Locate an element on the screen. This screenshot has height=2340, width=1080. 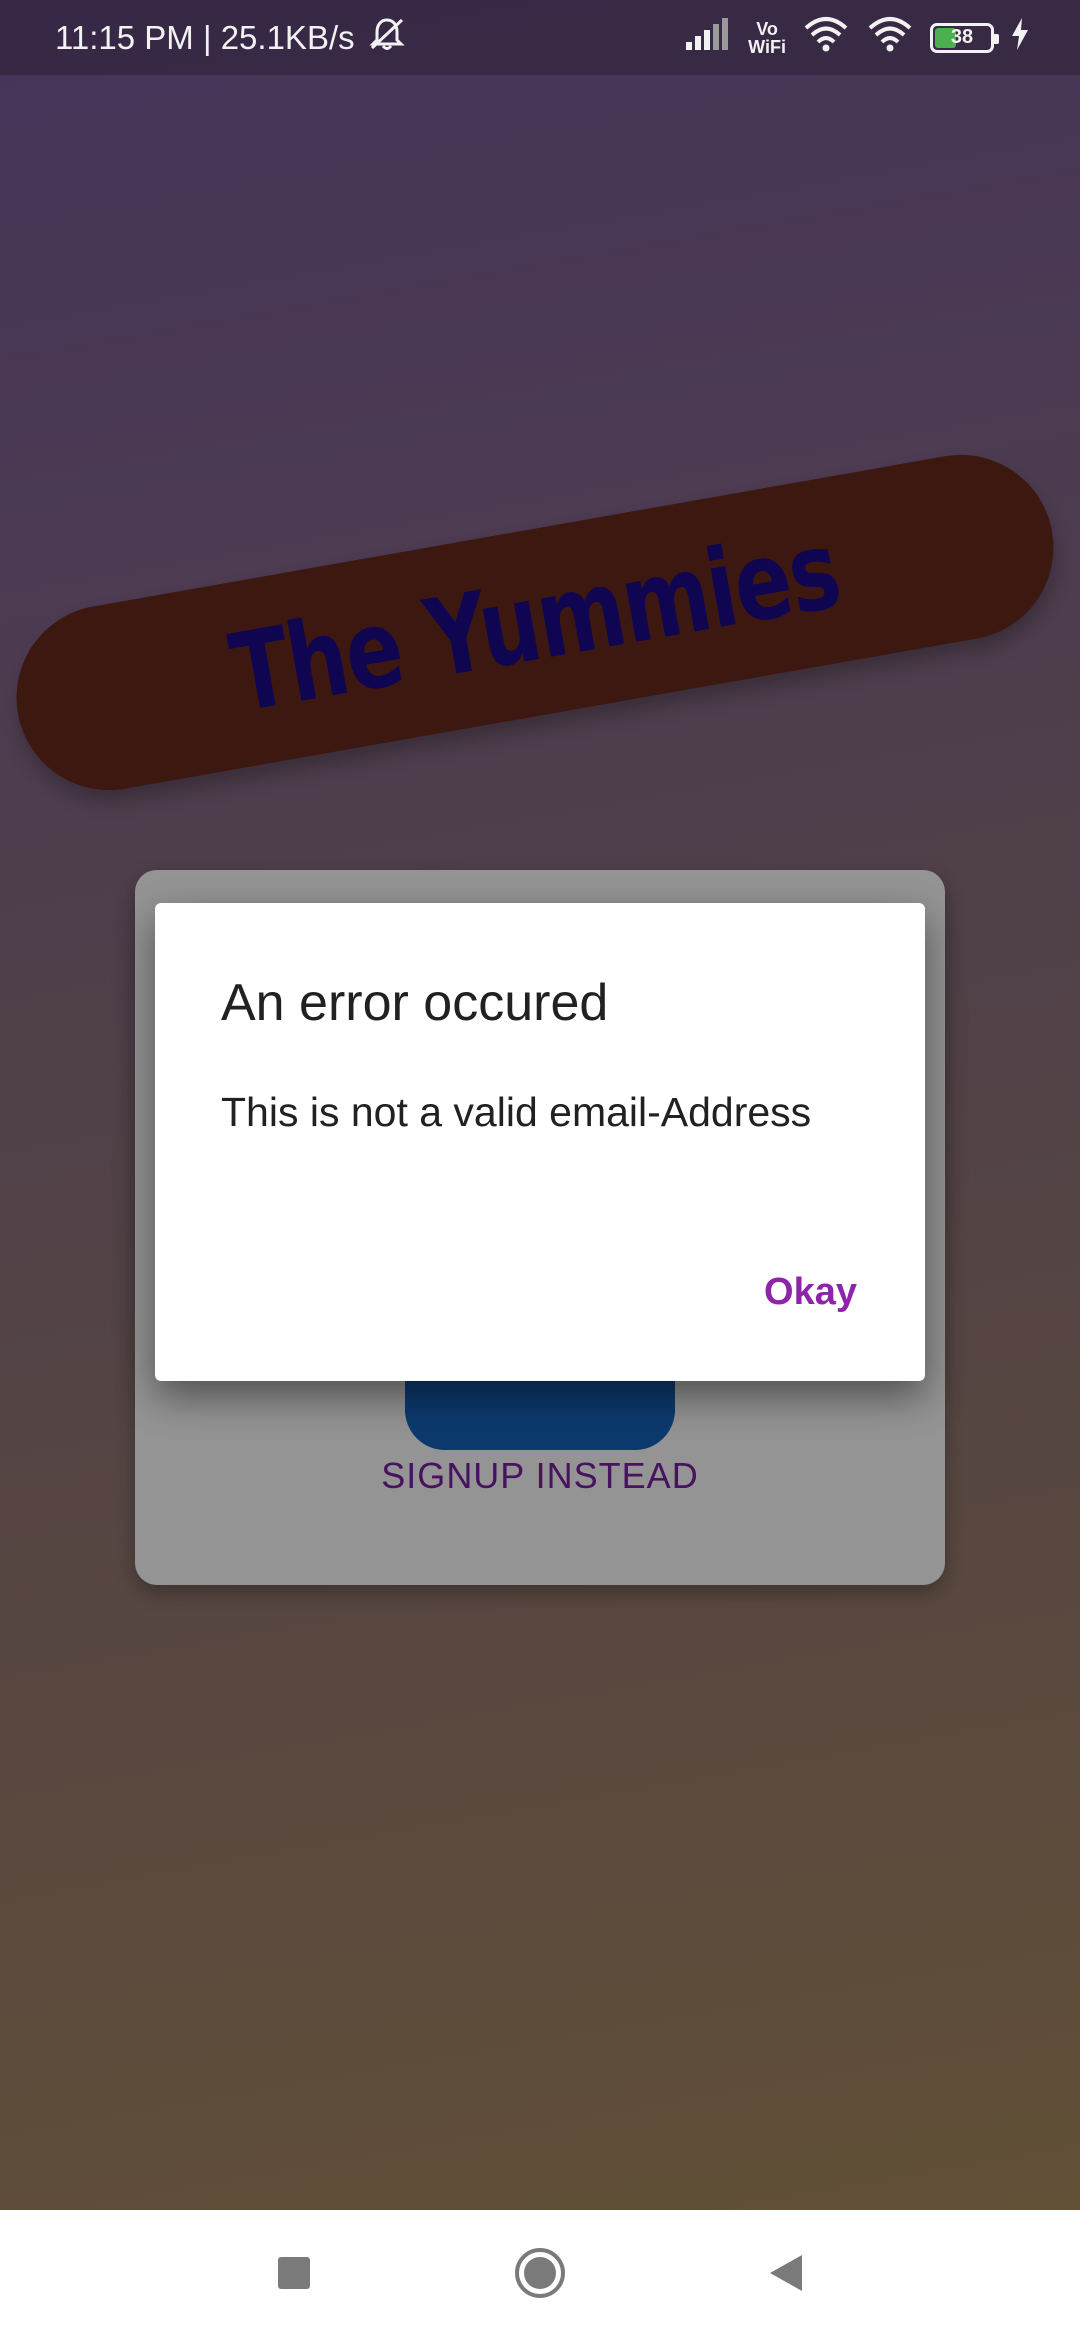
hotspot-icon is located at coordinates (890, 38).